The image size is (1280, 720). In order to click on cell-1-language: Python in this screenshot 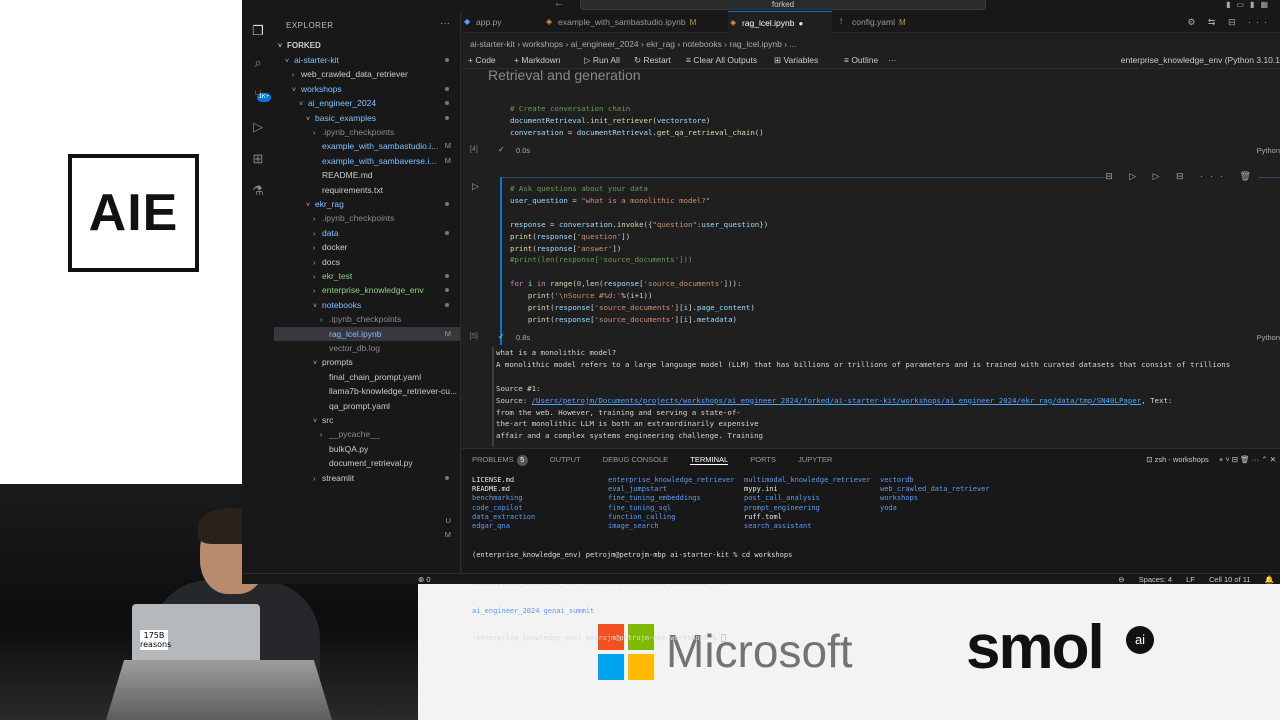, I will do `click(1268, 150)`.